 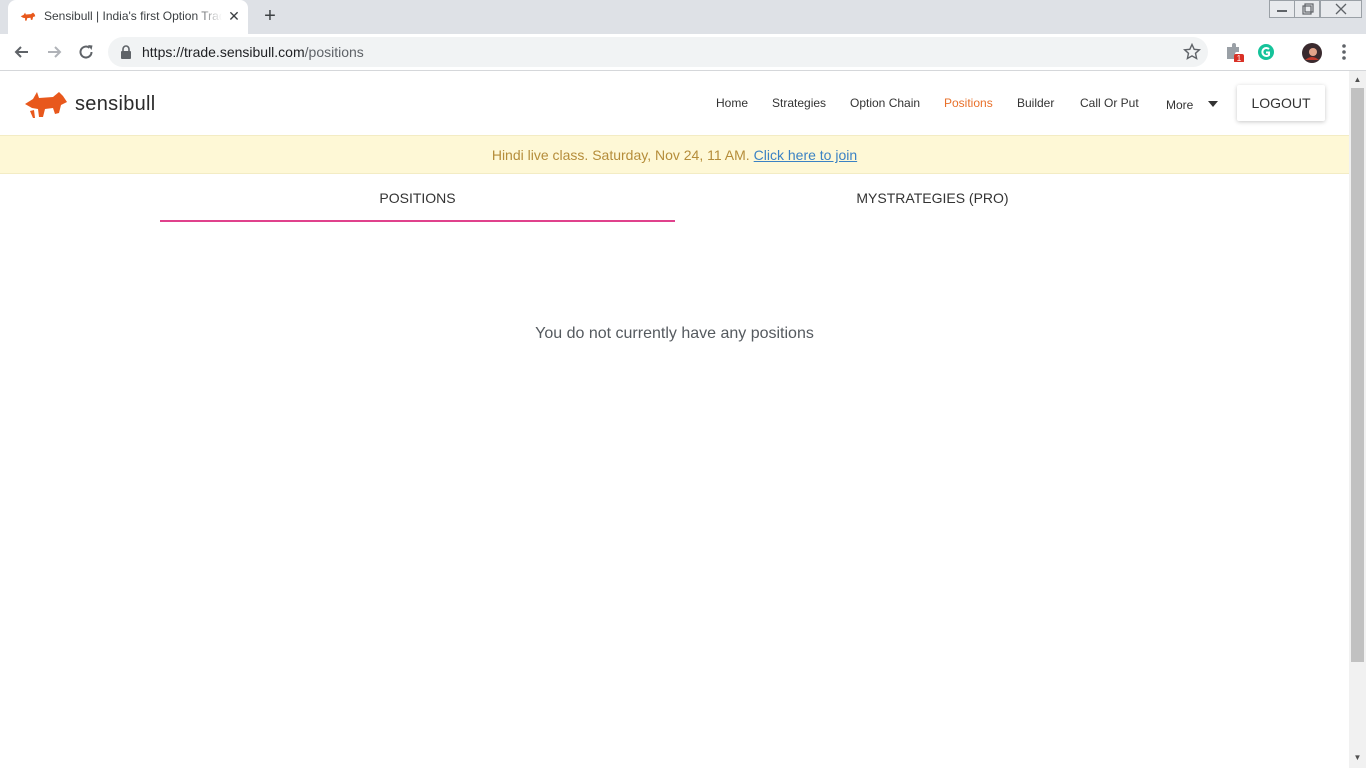 I want to click on grammarly-icon, so click(x=1266, y=52).